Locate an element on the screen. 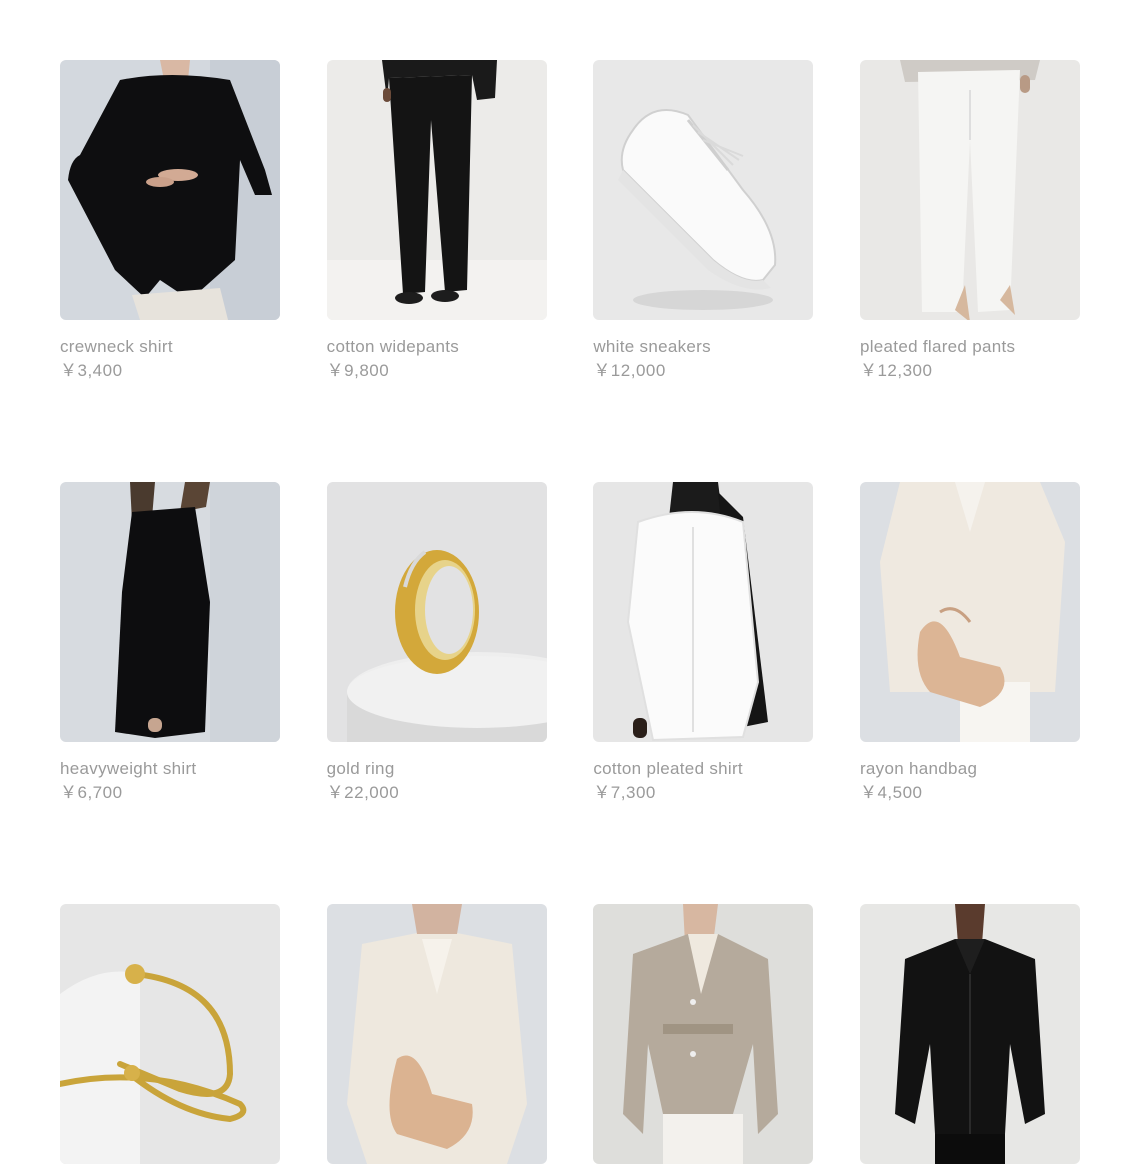 The width and height of the screenshot is (1140, 1164). product-price: ￥12,000 is located at coordinates (629, 370).